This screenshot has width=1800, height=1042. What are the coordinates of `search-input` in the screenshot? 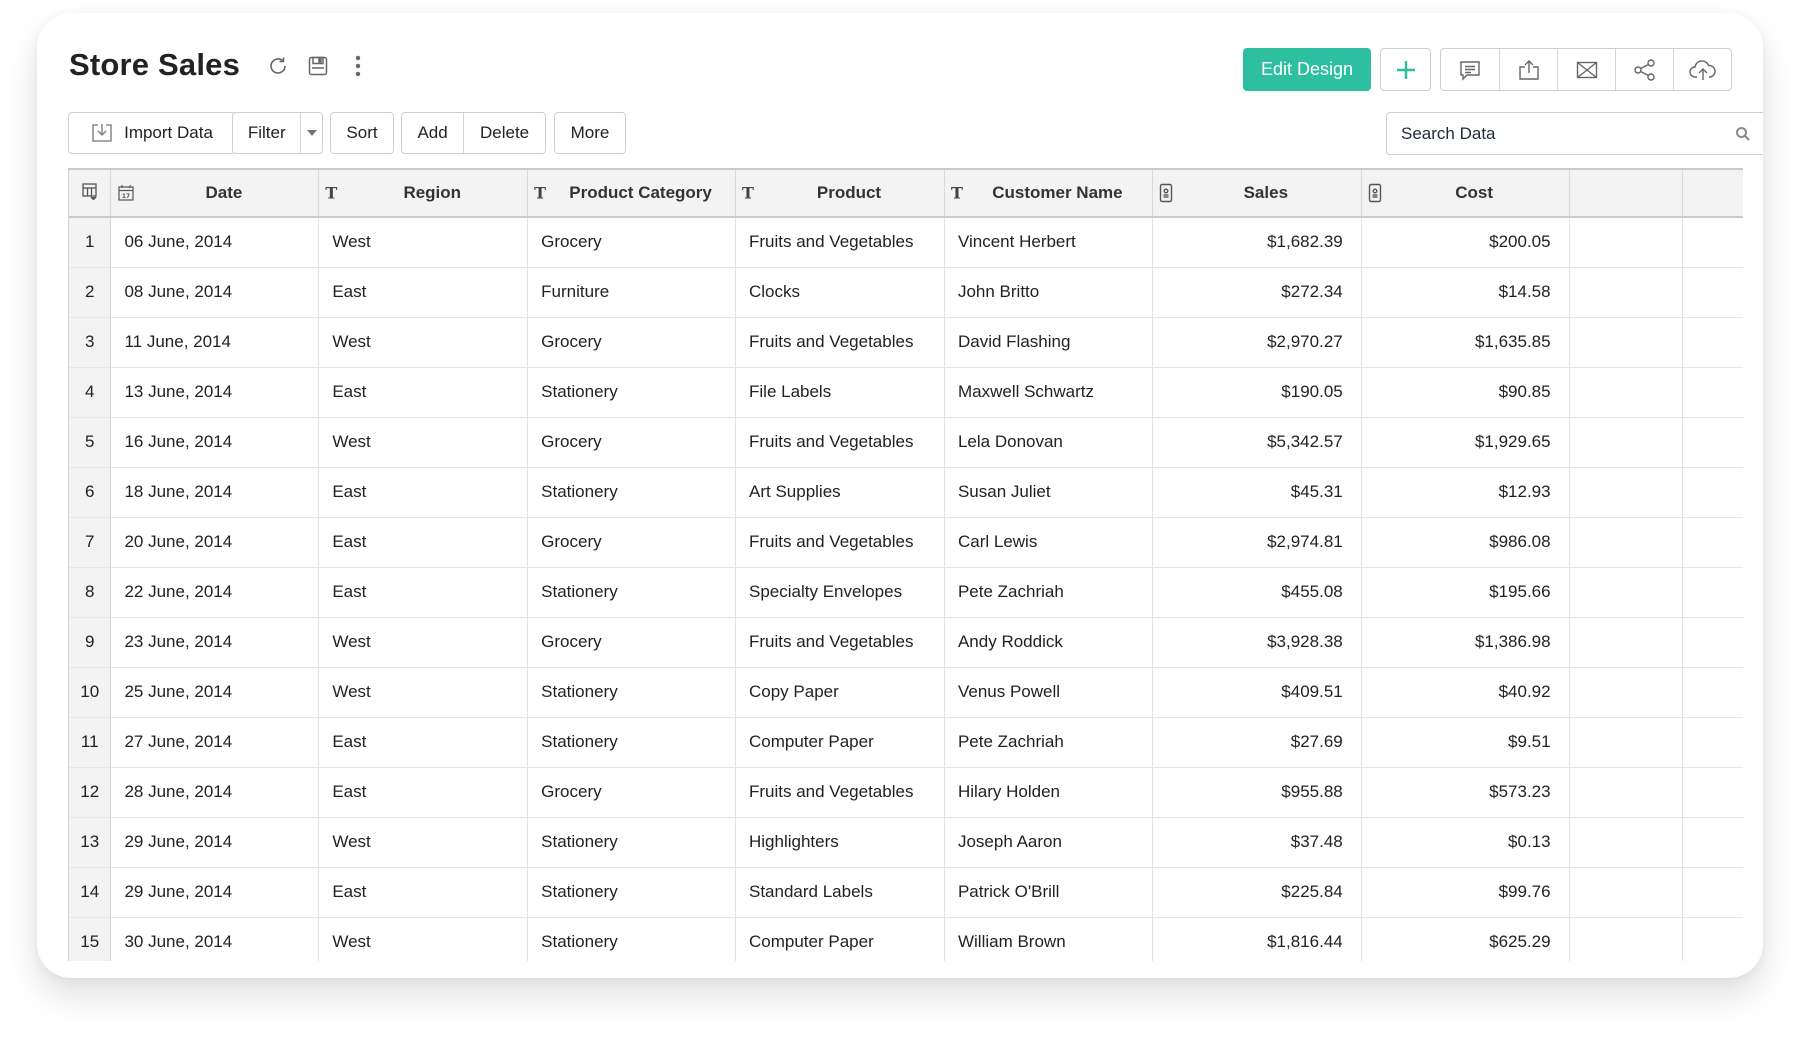 It's located at (1568, 133).